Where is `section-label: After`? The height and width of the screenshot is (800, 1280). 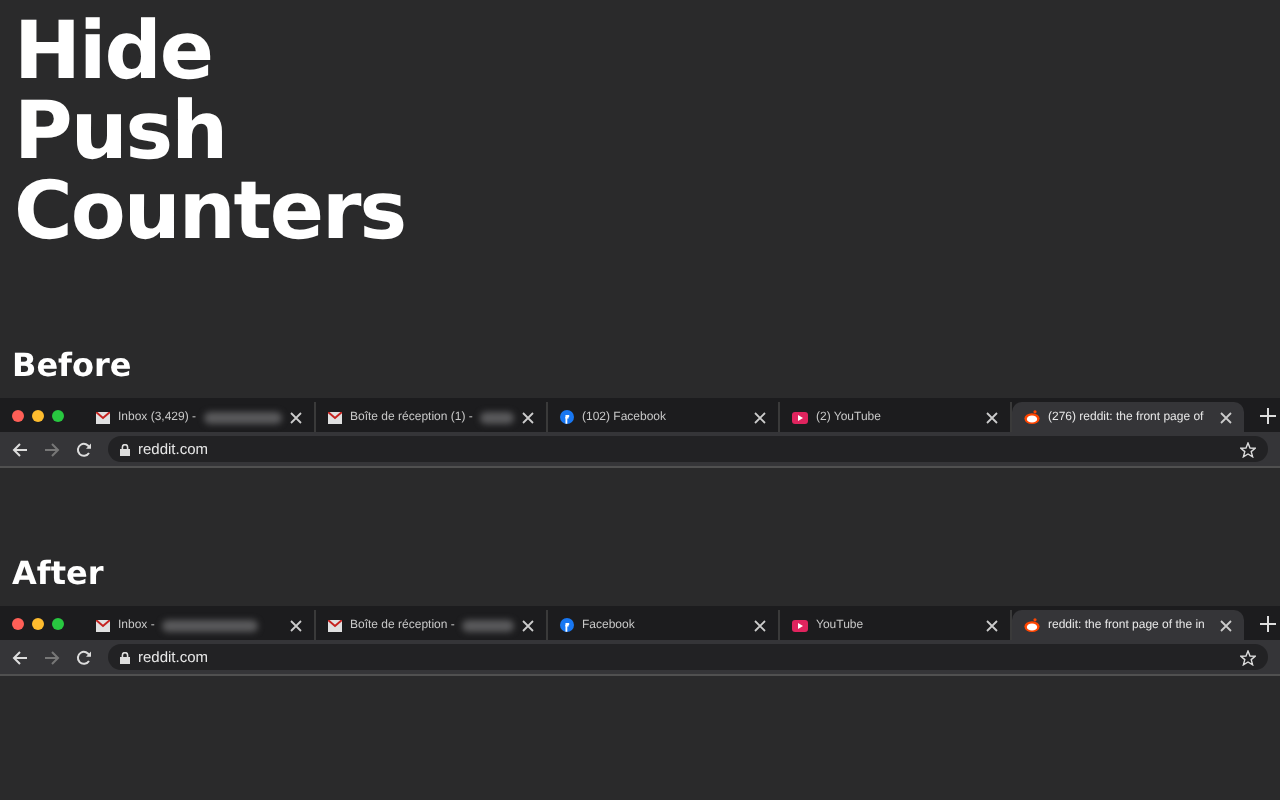 section-label: After is located at coordinates (58, 574).